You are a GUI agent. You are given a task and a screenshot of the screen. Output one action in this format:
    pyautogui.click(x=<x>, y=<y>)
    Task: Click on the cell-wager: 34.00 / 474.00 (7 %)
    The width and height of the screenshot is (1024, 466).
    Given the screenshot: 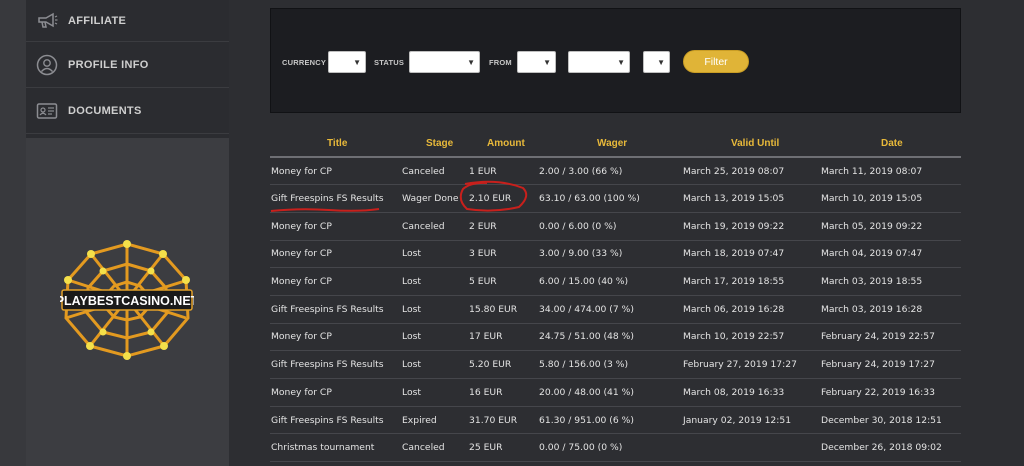 What is the action you would take?
    pyautogui.click(x=611, y=309)
    